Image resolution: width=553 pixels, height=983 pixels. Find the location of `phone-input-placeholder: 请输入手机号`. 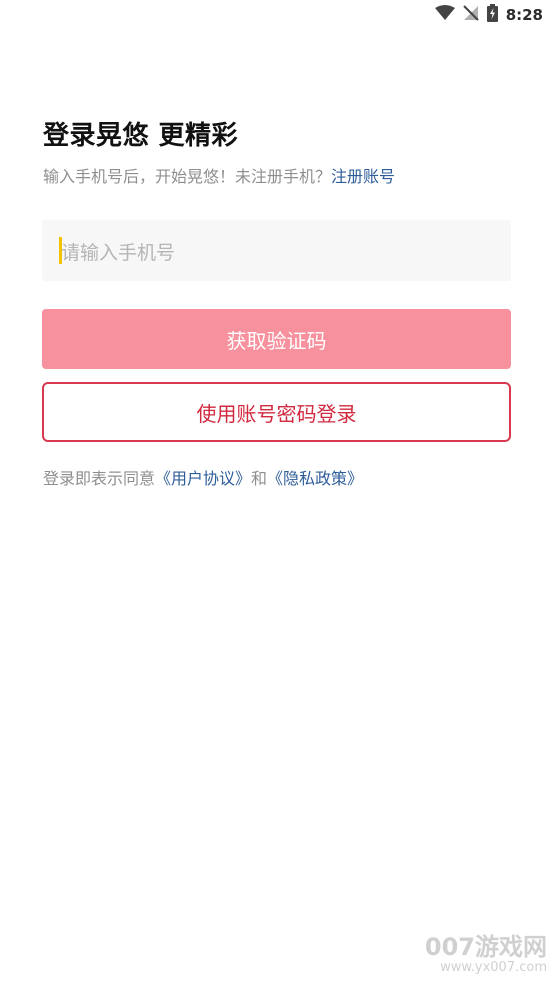

phone-input-placeholder: 请输入手机号 is located at coordinates (118, 253).